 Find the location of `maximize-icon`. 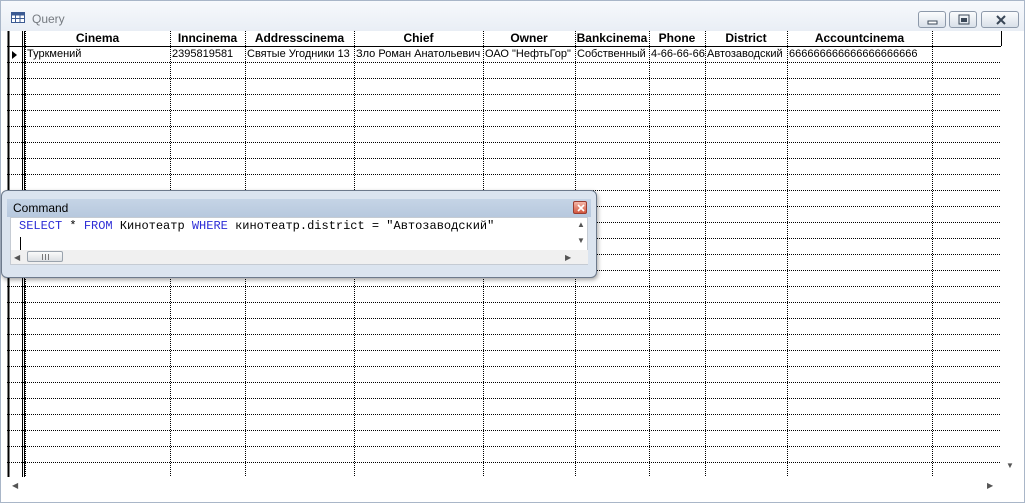

maximize-icon is located at coordinates (964, 19).